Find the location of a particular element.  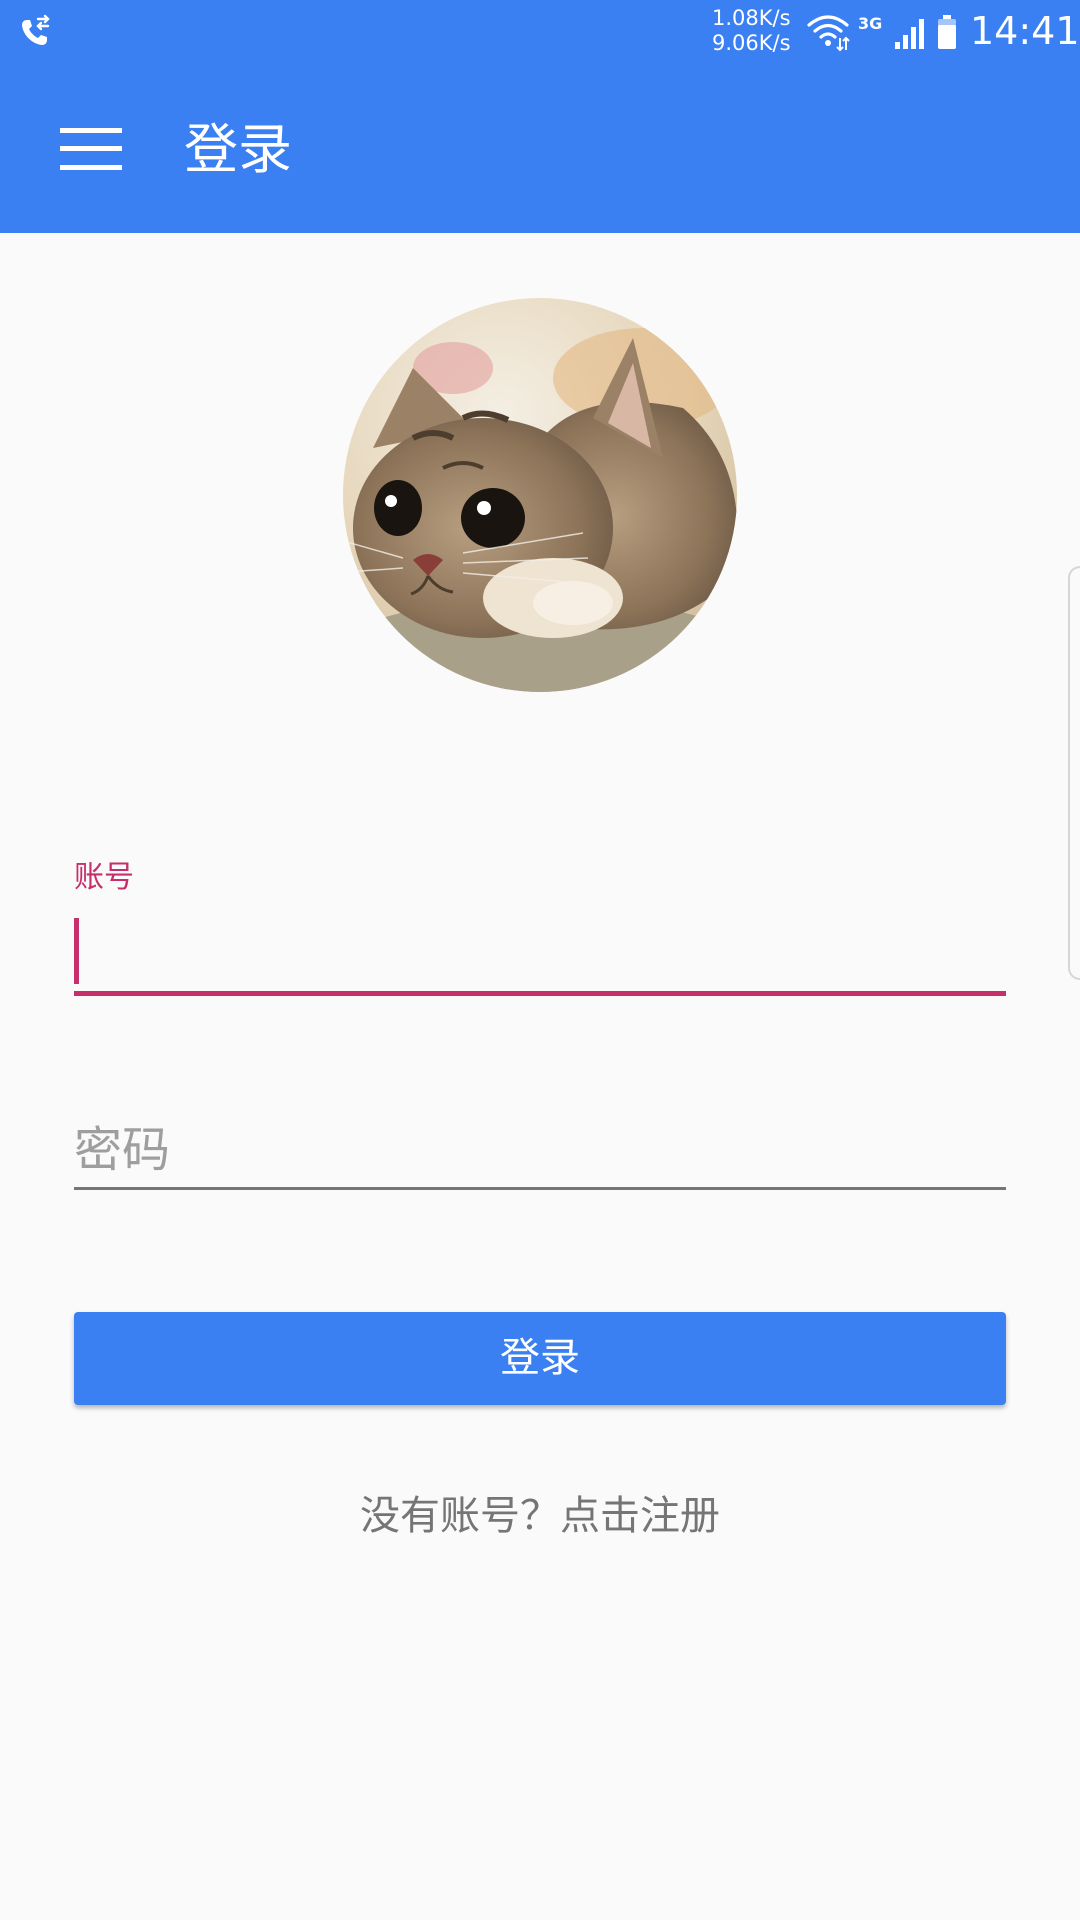

network-speed: 1.08K/s 9.06K/s is located at coordinates (760, 31).